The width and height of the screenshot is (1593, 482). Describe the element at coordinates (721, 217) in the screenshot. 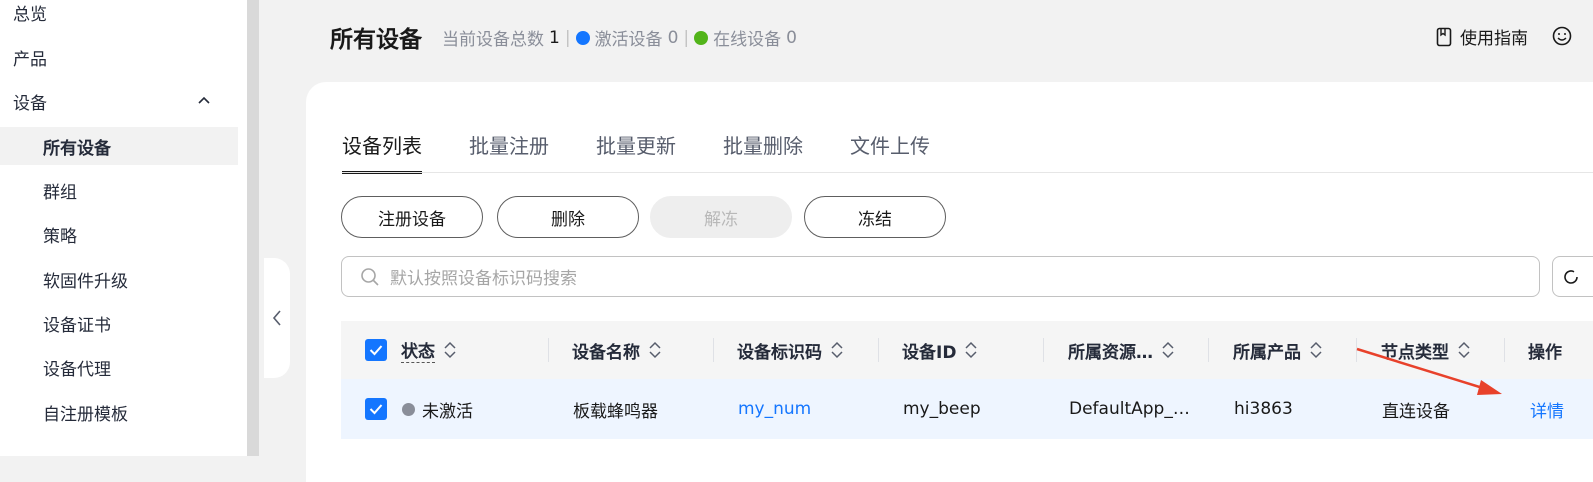

I see `unfreeze-button: 解冻` at that location.